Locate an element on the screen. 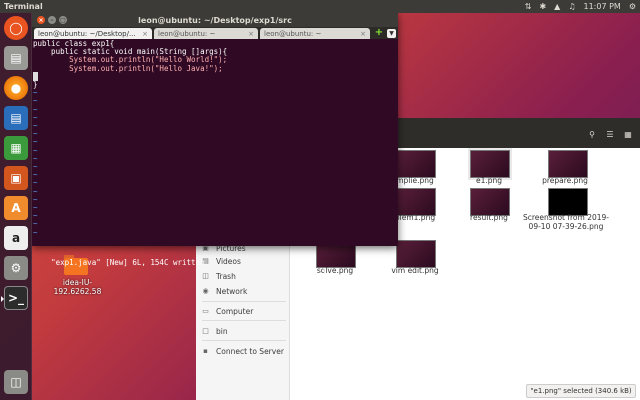  file-thumbnail-selected is located at coordinates (490, 164).